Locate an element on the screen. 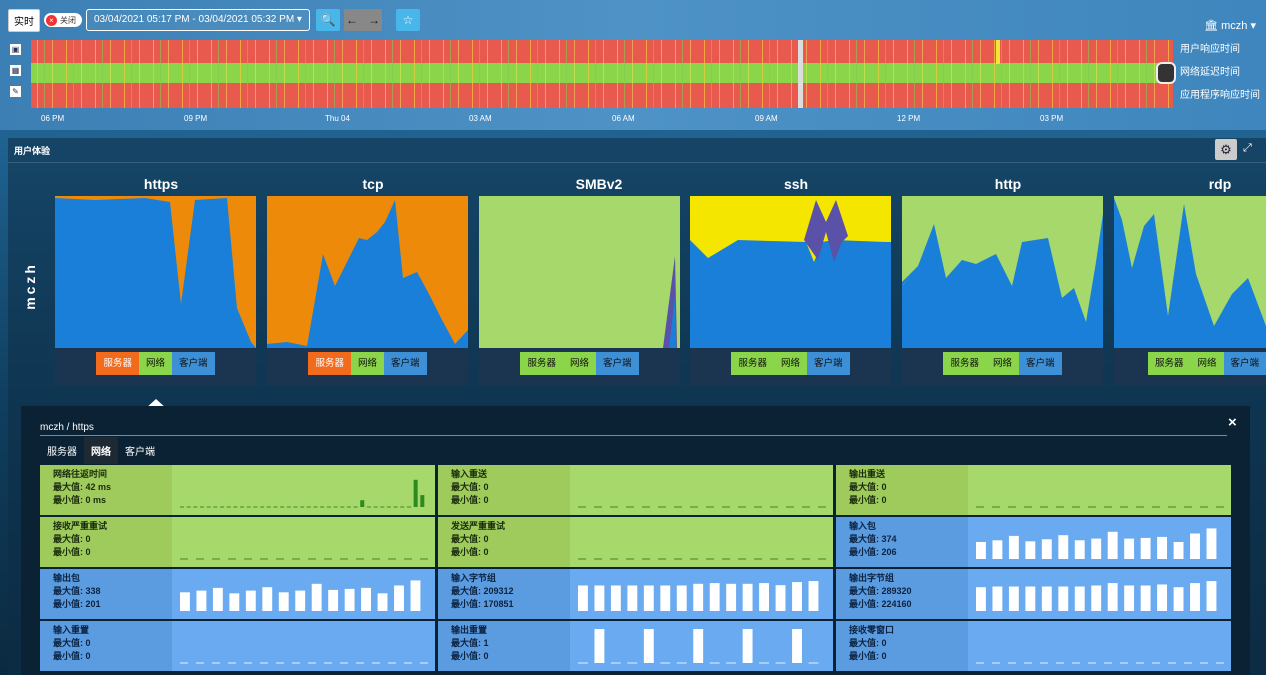 Image resolution: width=1266 pixels, height=675 pixels. arrow-left-icon: ← is located at coordinates (352, 20).